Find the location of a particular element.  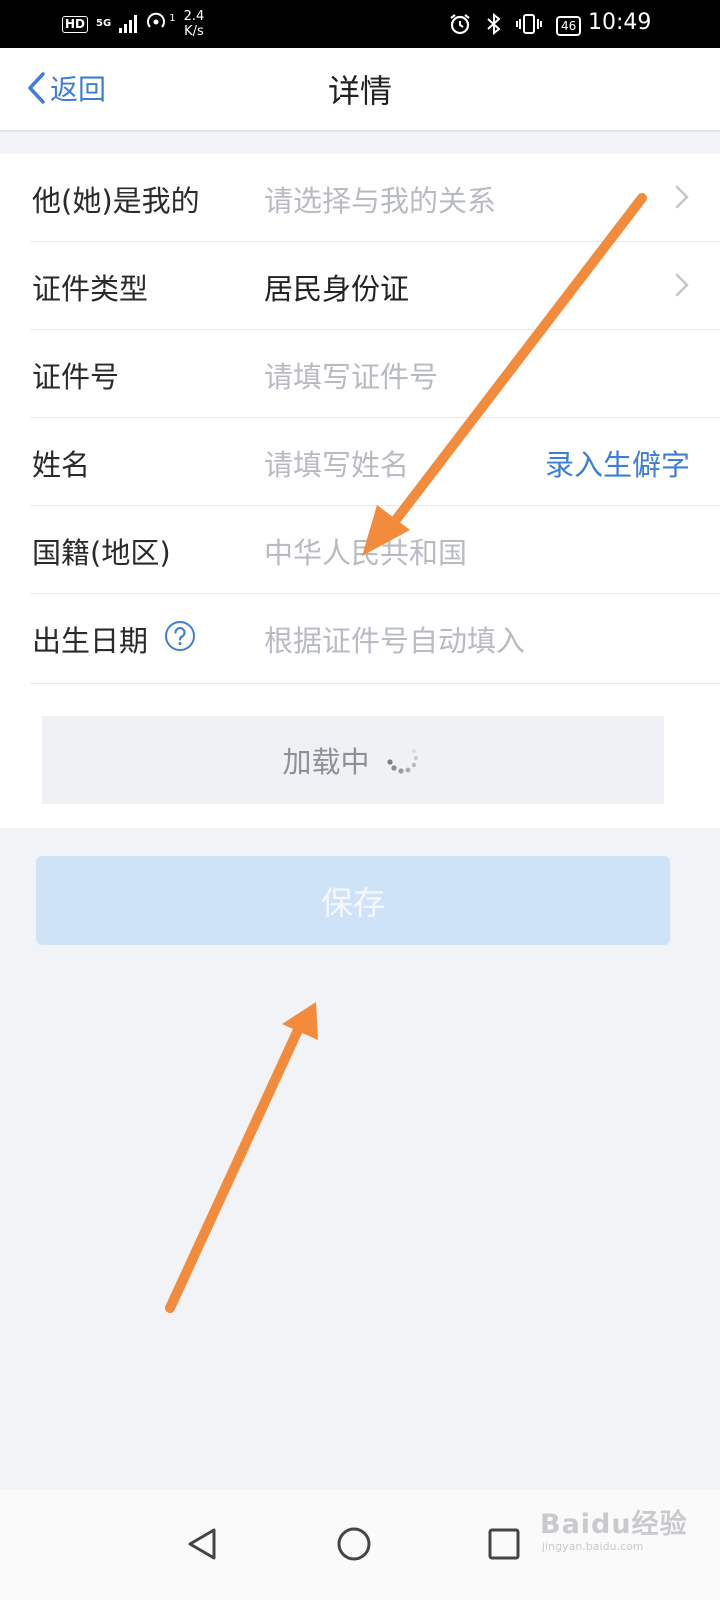

watermark-sub: jingyan.baidu.com is located at coordinates (593, 1546).